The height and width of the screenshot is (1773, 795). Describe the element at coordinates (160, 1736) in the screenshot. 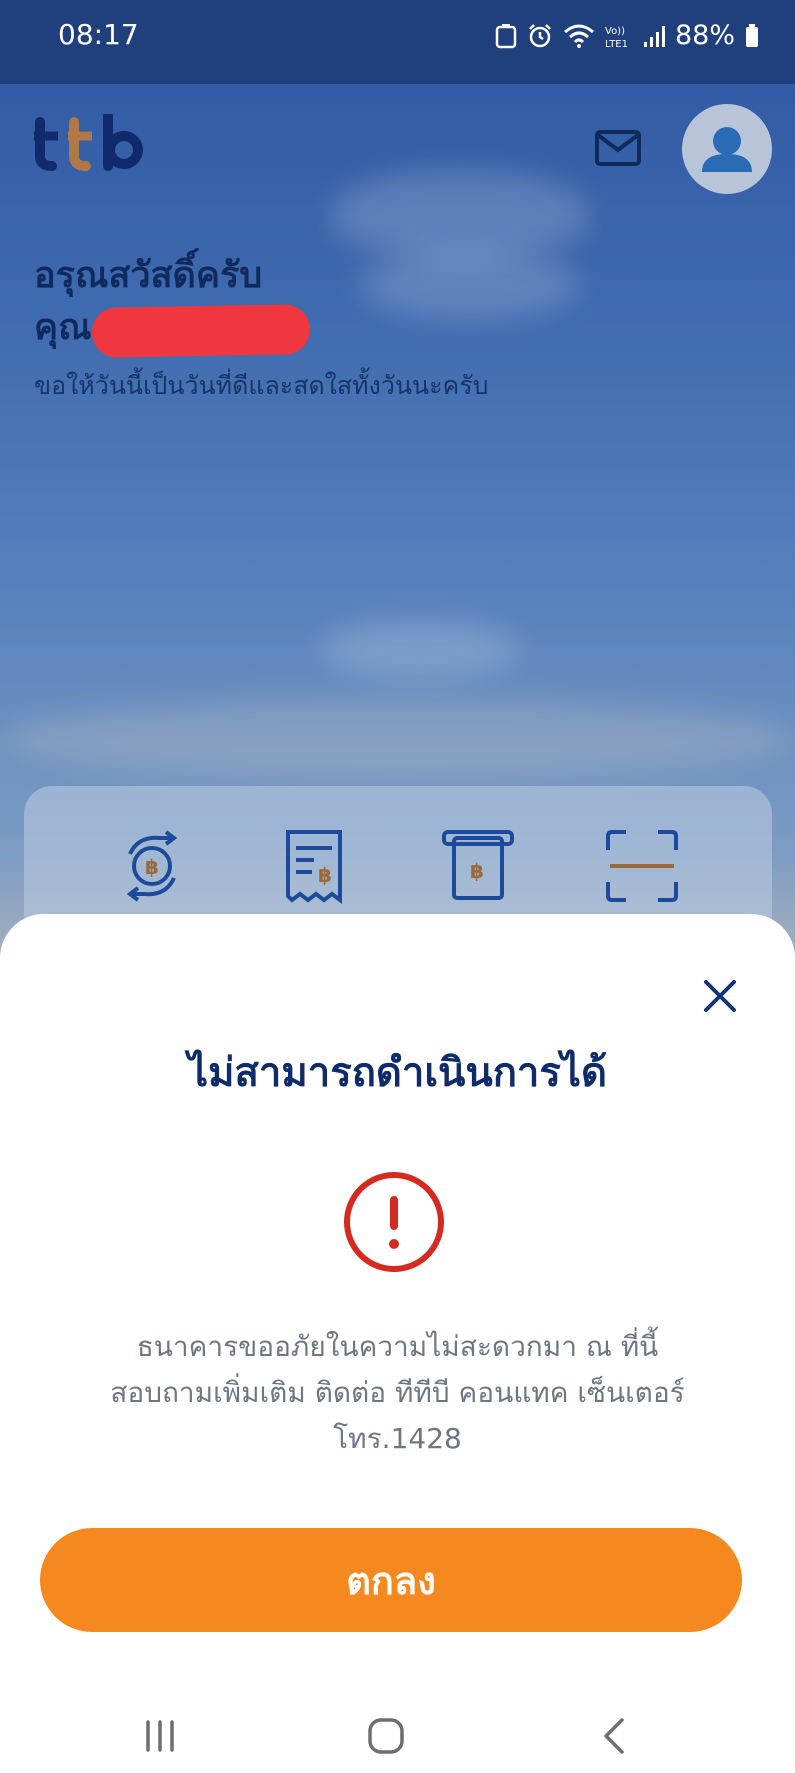

I see `recent-apps-icon` at that location.